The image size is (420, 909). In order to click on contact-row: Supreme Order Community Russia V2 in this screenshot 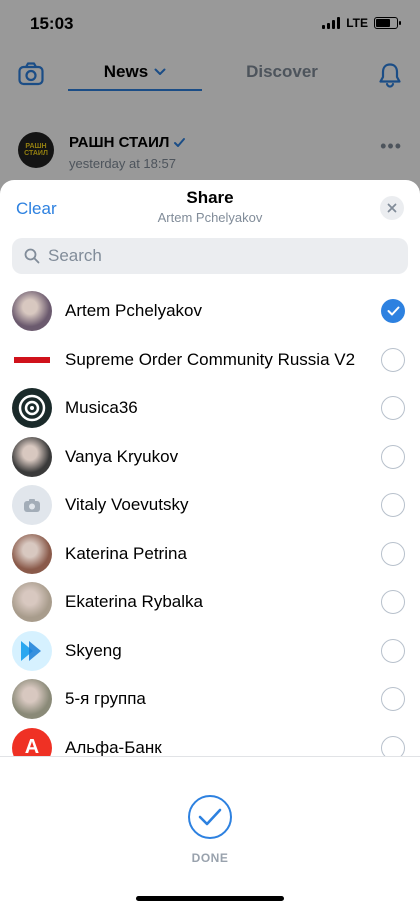, I will do `click(210, 360)`.